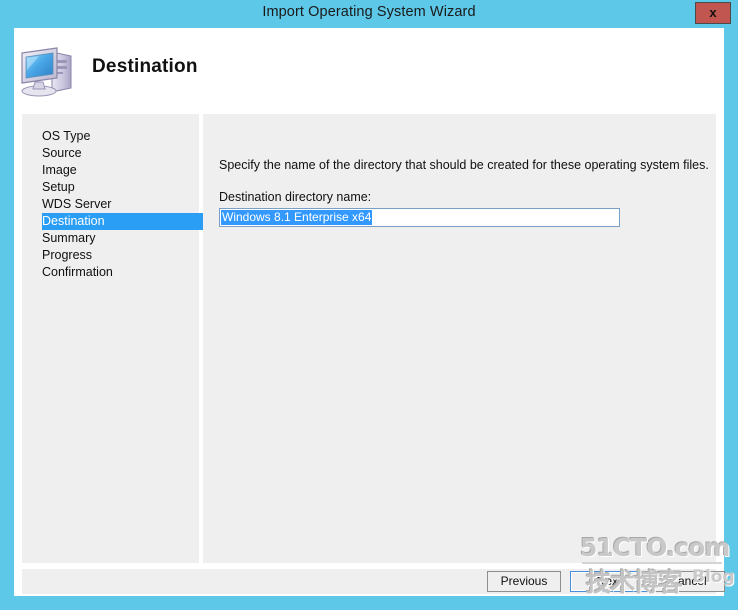  What do you see at coordinates (145, 66) in the screenshot?
I see `page-title: Destination` at bounding box center [145, 66].